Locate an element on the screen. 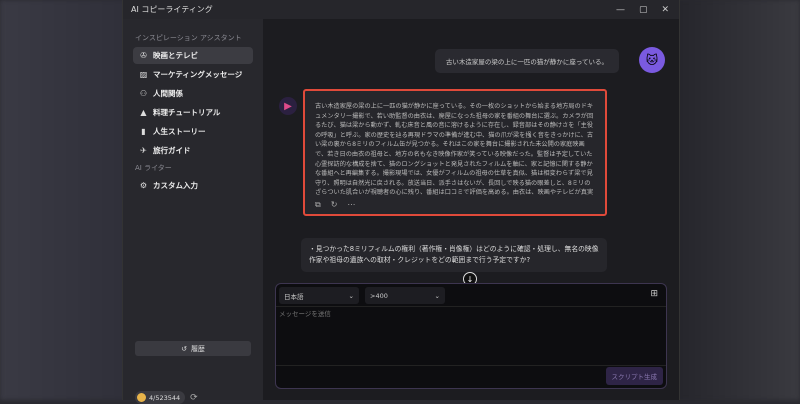 The height and width of the screenshot is (404, 800). label: 履歴 is located at coordinates (197, 348).